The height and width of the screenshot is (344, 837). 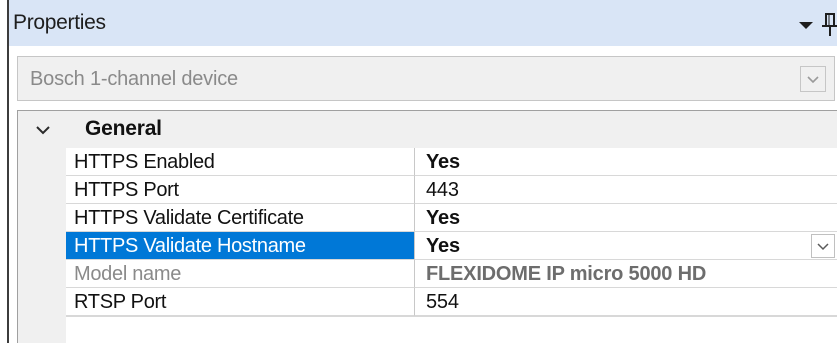 I want to click on object-selector-combobox: Bosch 1-channel device, so click(x=426, y=78).